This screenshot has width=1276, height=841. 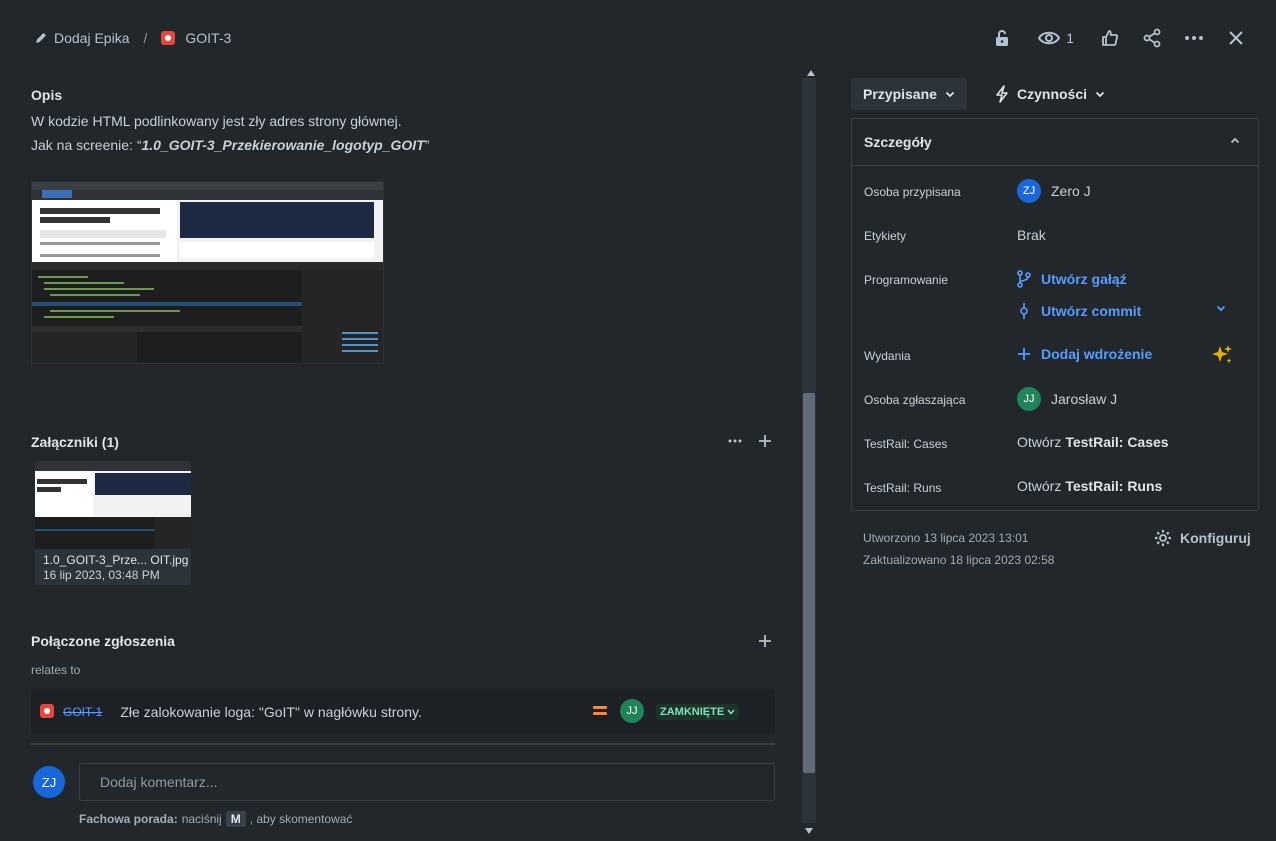 I want to click on tip-bold: Fachowa porada:, so click(x=128, y=819).